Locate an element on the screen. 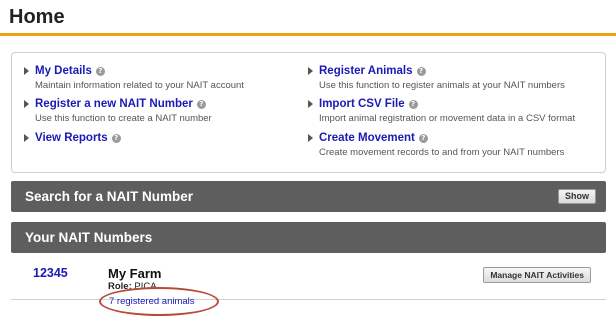  link-title: Register a new NAIT Number is located at coordinates (114, 104).